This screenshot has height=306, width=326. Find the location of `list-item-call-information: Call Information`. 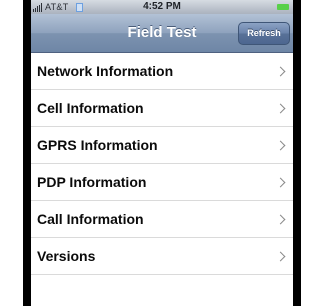

list-item-call-information: Call Information is located at coordinates (162, 219).